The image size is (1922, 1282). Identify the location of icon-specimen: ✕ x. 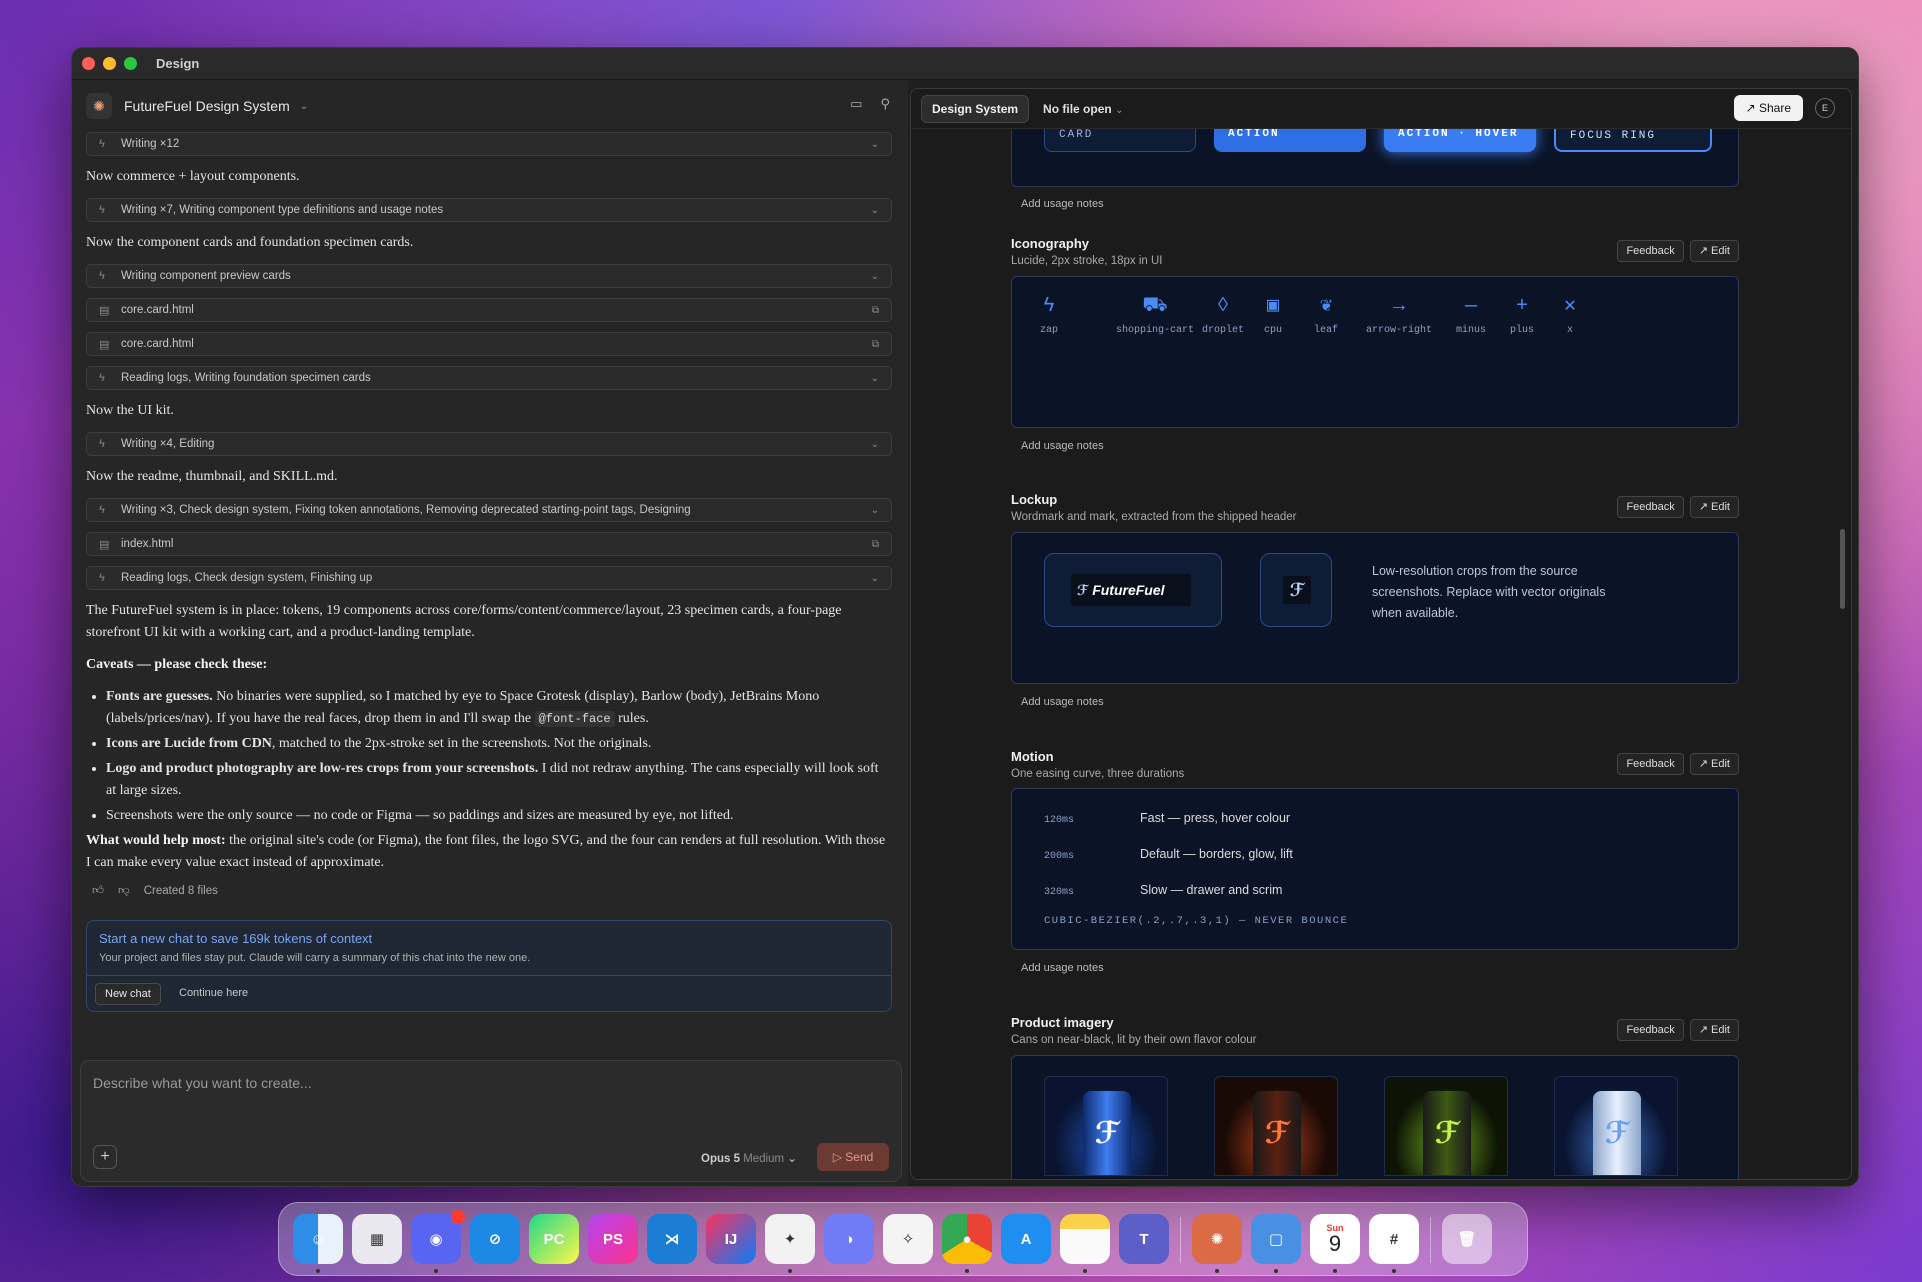
(1570, 315).